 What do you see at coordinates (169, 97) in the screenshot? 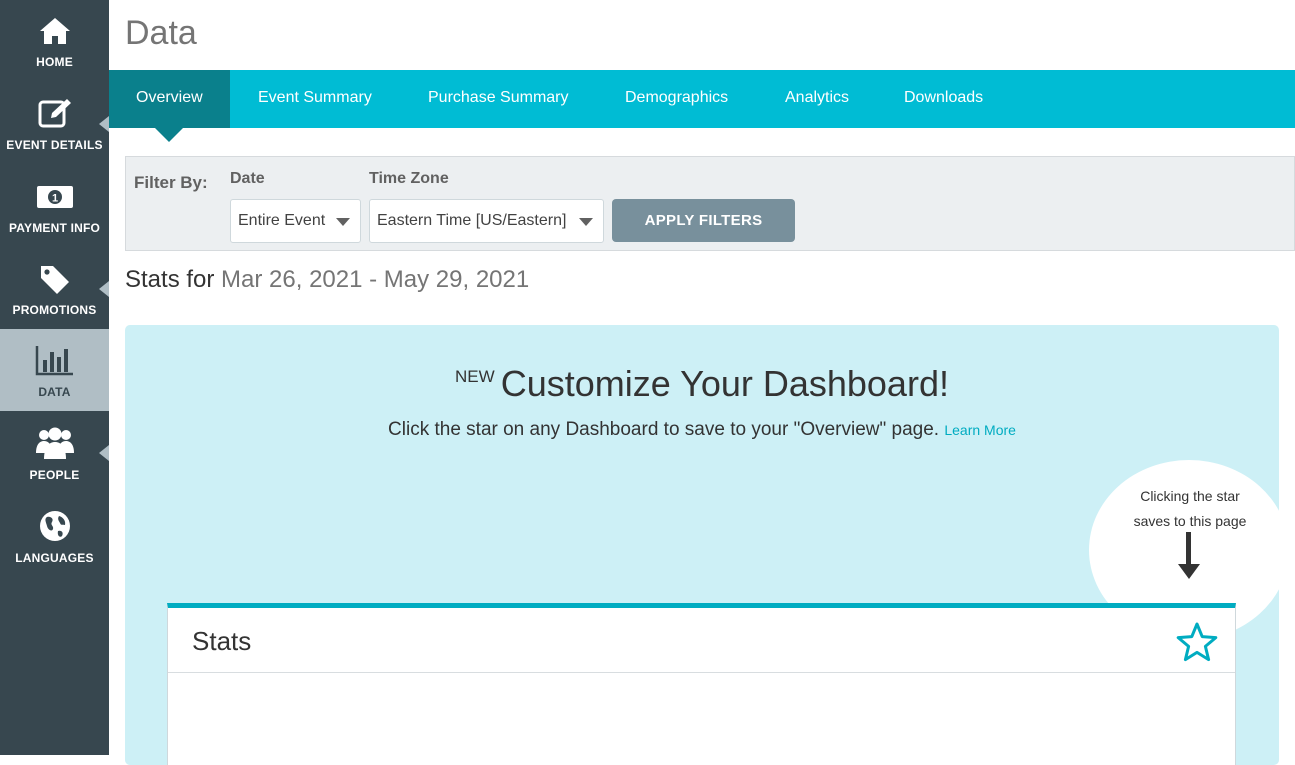
I see `tab-label: Overview` at bounding box center [169, 97].